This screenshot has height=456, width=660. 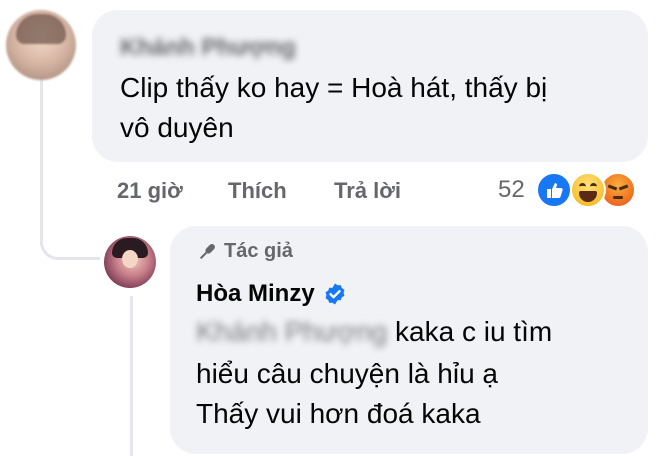 I want to click on thread-line-curve, so click(x=70, y=230).